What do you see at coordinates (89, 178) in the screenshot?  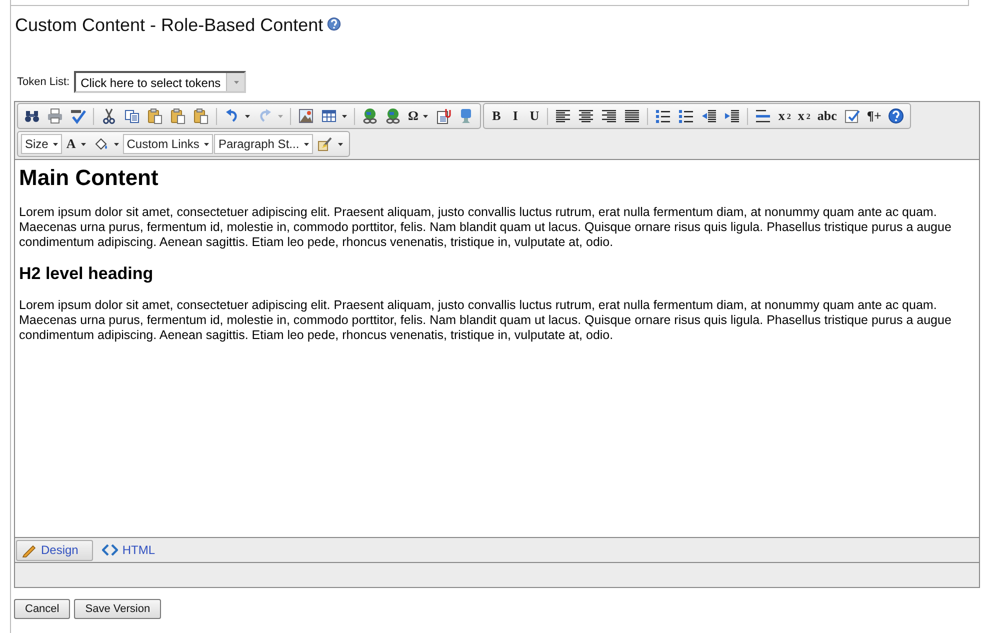 I see `heading: Main Content` at bounding box center [89, 178].